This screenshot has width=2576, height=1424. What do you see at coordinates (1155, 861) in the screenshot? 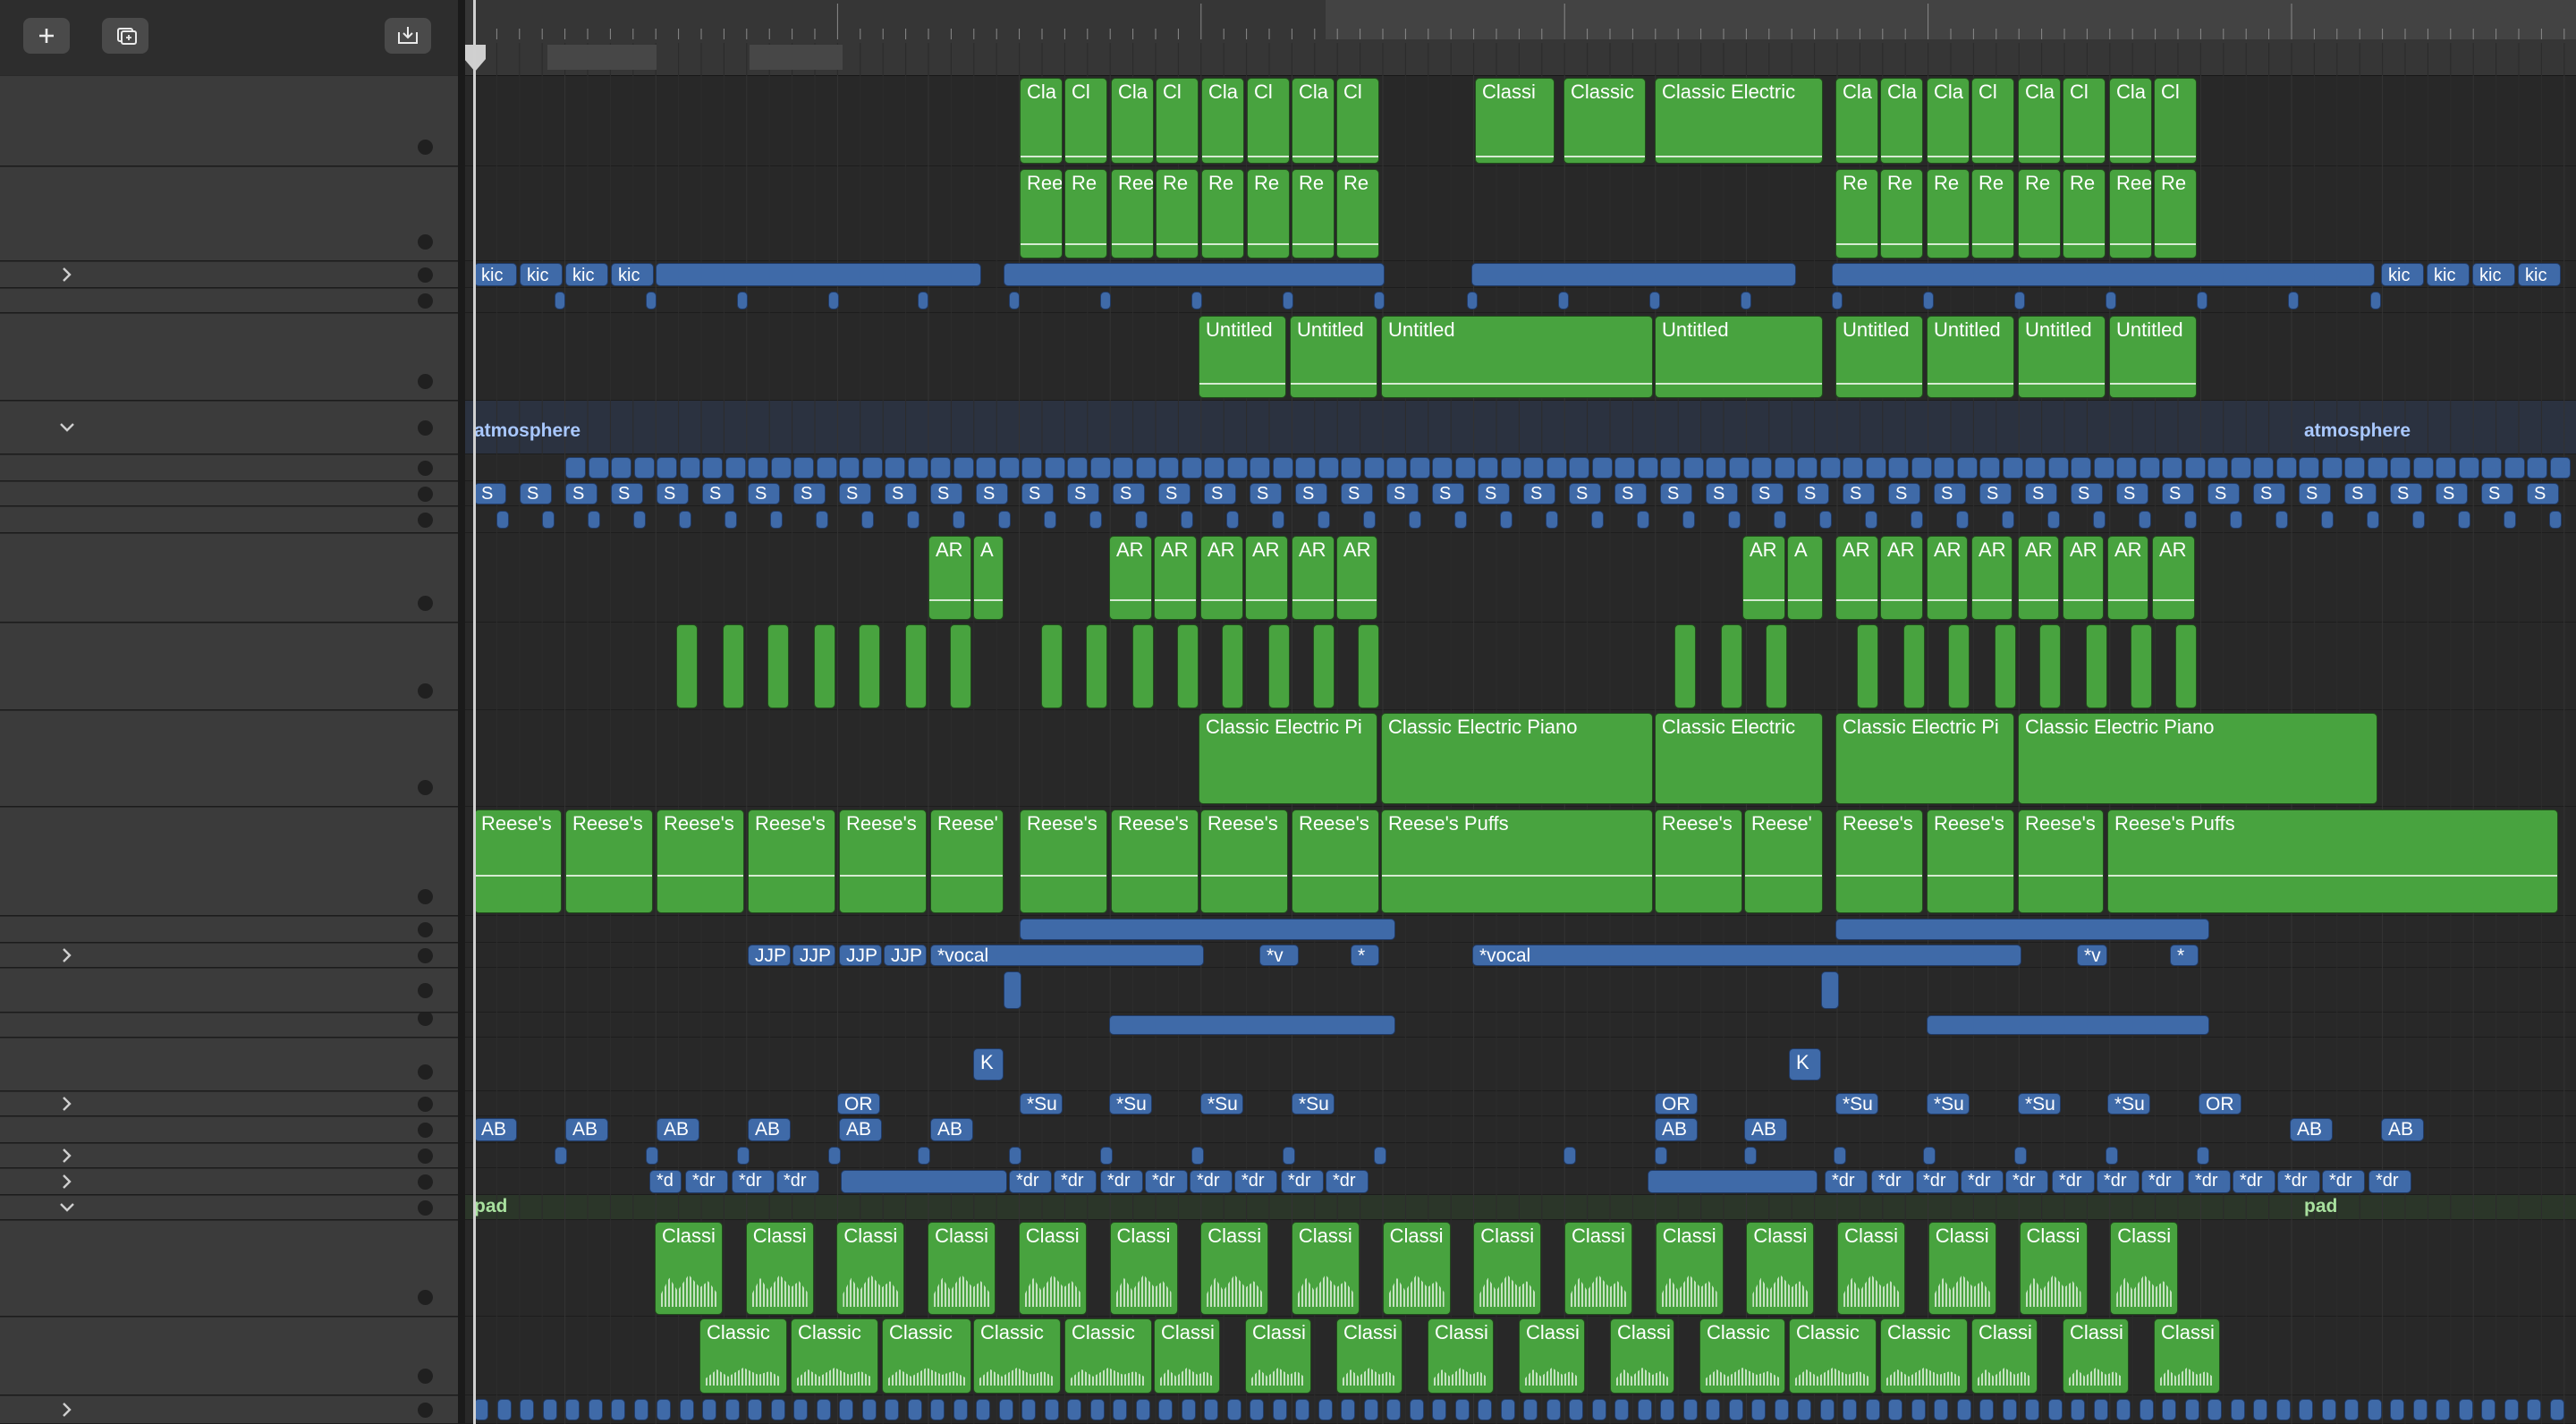
I see `region: Reese's` at bounding box center [1155, 861].